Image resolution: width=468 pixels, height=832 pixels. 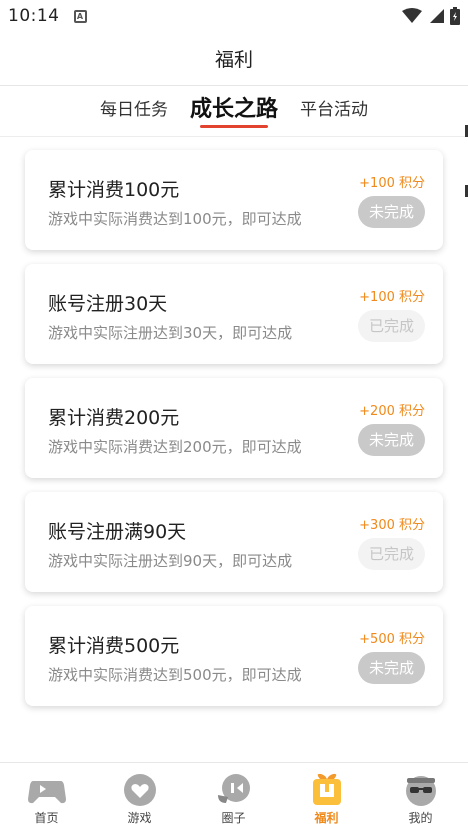 I want to click on notification-icon: A, so click(x=80, y=16).